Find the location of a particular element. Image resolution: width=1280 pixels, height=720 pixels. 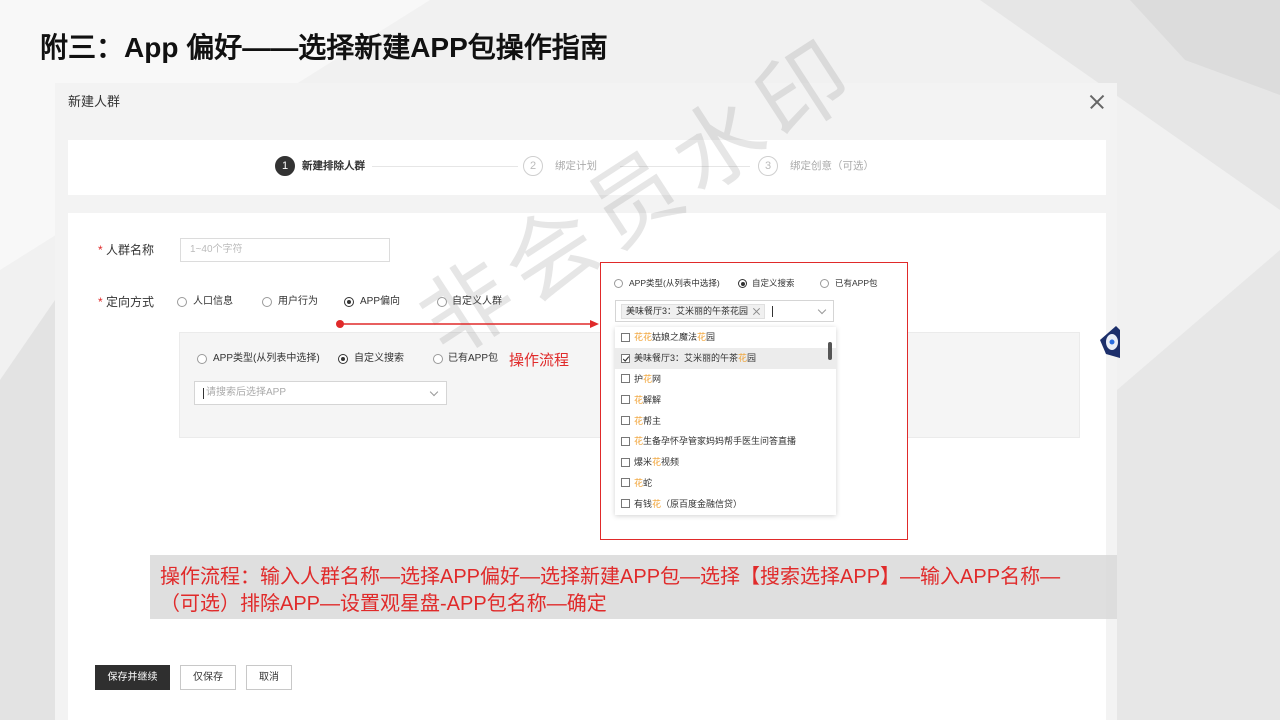

selected-app-tag-label: 美味餐厅3：艾米丽的午茶花园 is located at coordinates (687, 310).